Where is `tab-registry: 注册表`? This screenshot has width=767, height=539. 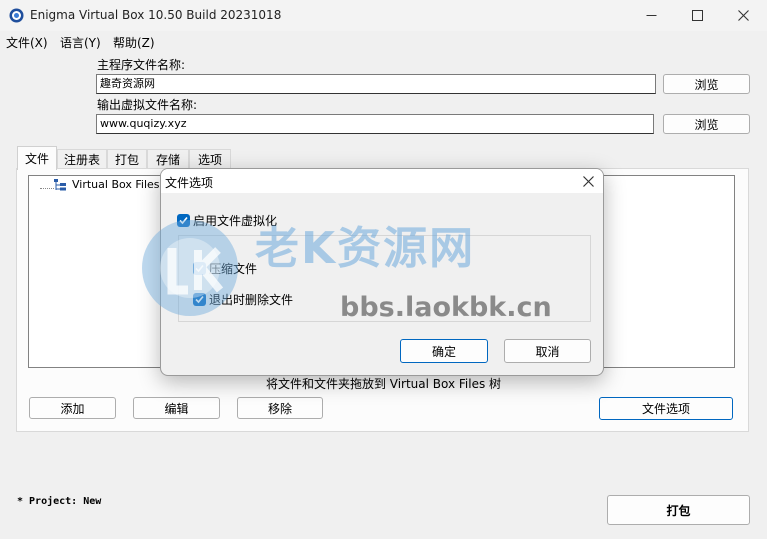
tab-registry: 注册表 is located at coordinates (82, 158).